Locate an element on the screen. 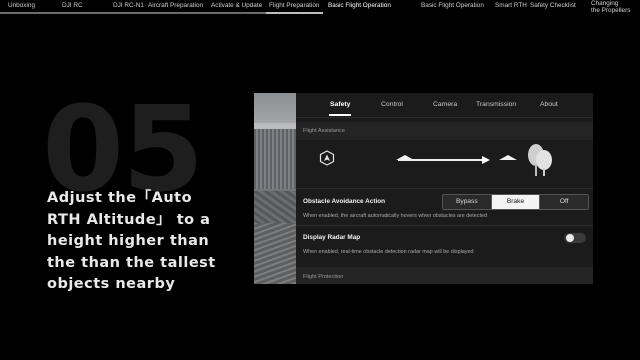  caption-line: Adjust the「Auto is located at coordinates (120, 198).